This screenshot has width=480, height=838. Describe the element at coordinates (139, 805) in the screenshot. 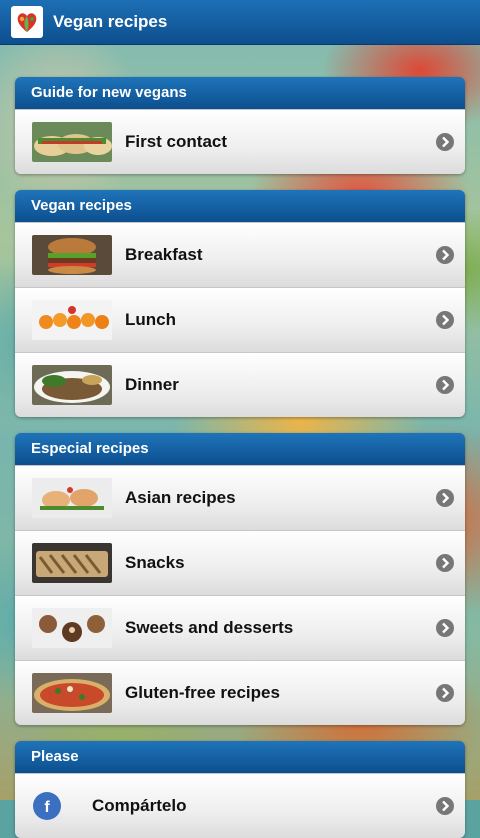

I see `item-label: Compártelo` at that location.